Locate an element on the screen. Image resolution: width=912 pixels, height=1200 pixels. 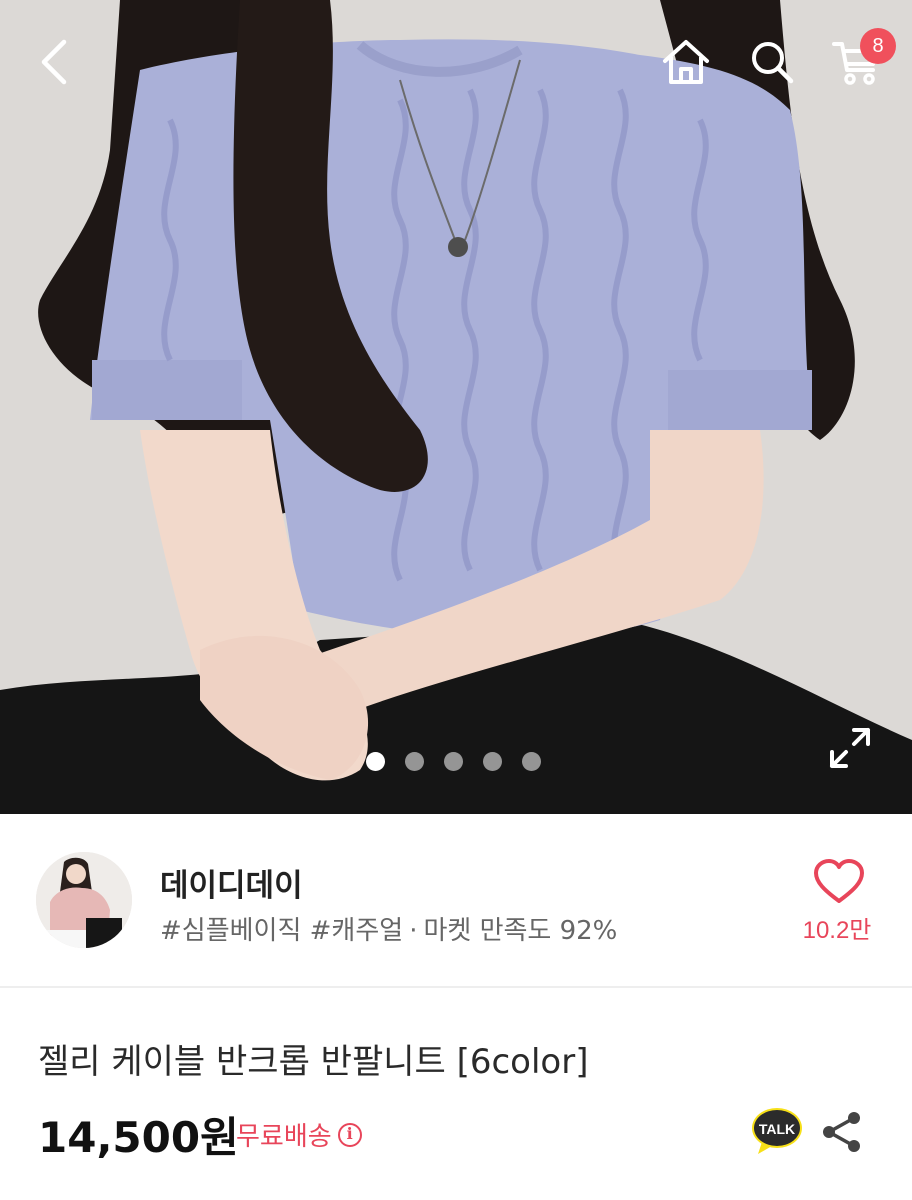
search-icon is located at coordinates (773, 63).